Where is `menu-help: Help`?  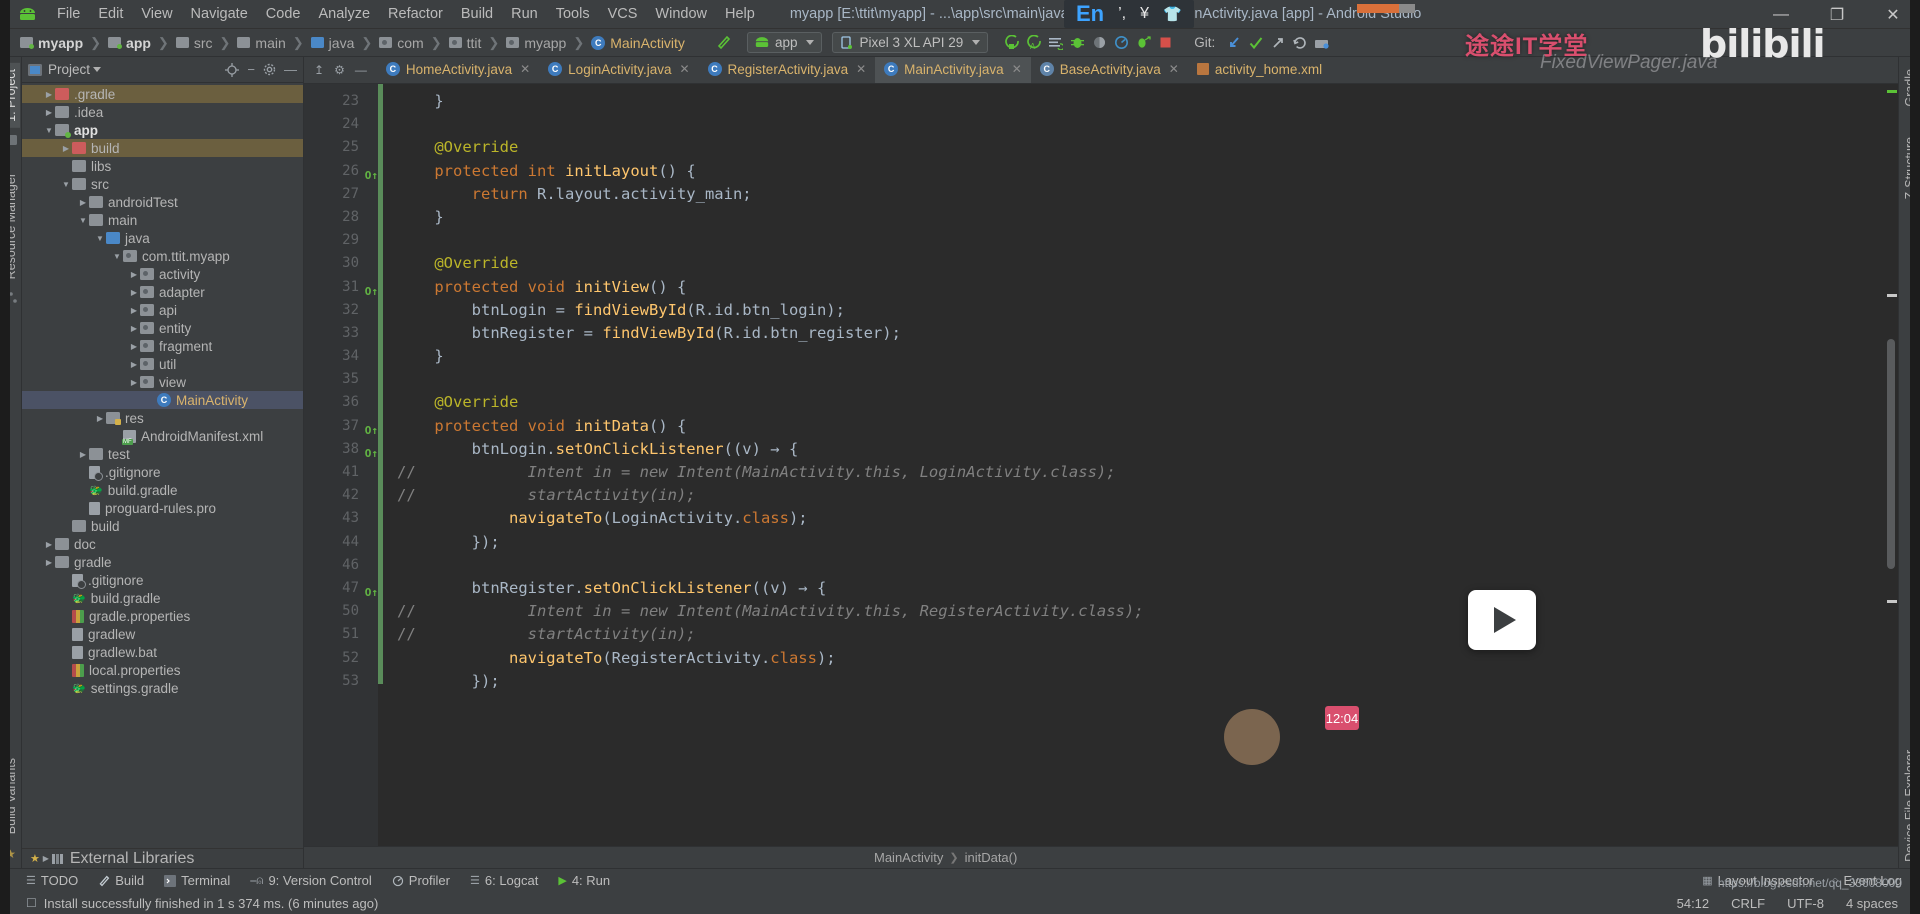
menu-help: Help is located at coordinates (740, 14).